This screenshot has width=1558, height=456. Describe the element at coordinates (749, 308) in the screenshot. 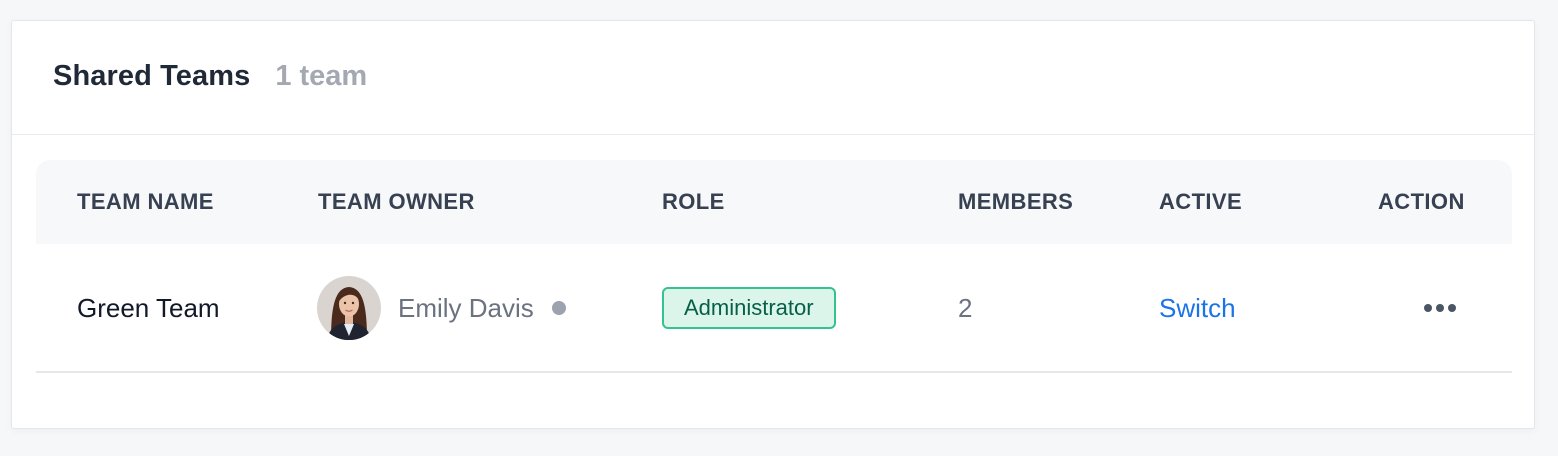

I see `role-badge: Administrator` at that location.